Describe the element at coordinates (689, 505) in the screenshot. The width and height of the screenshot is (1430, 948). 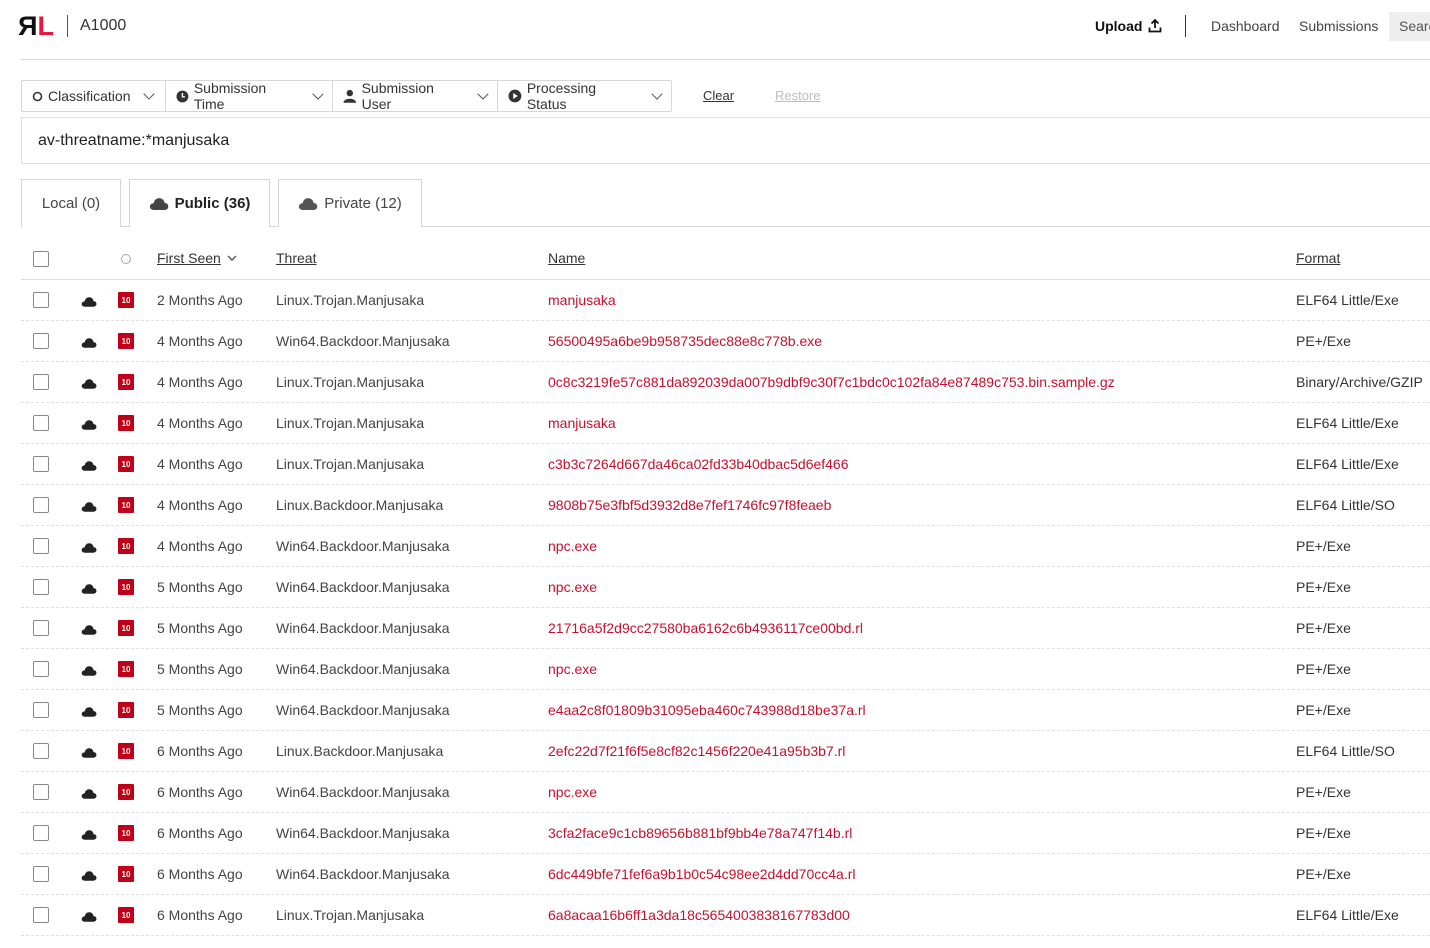
I see `sample-name-link: 9808b75e3fbf5d3932d8e7fef1746fc97f8feaeb` at that location.